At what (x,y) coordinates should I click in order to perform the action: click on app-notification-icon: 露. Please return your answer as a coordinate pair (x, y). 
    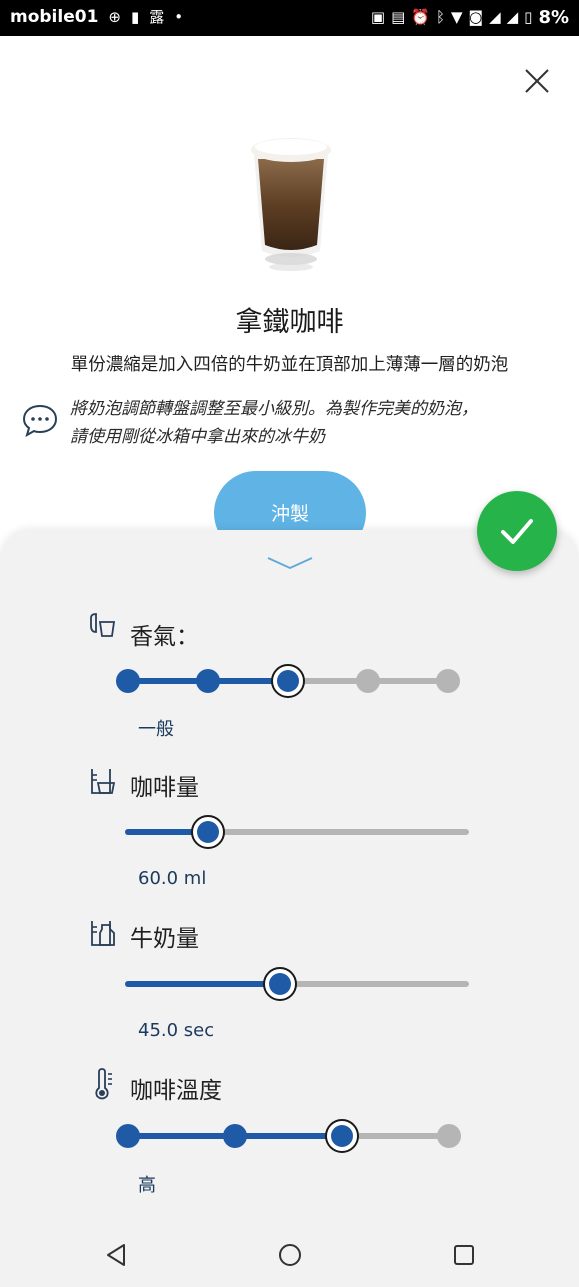
    Looking at the image, I should click on (157, 17).